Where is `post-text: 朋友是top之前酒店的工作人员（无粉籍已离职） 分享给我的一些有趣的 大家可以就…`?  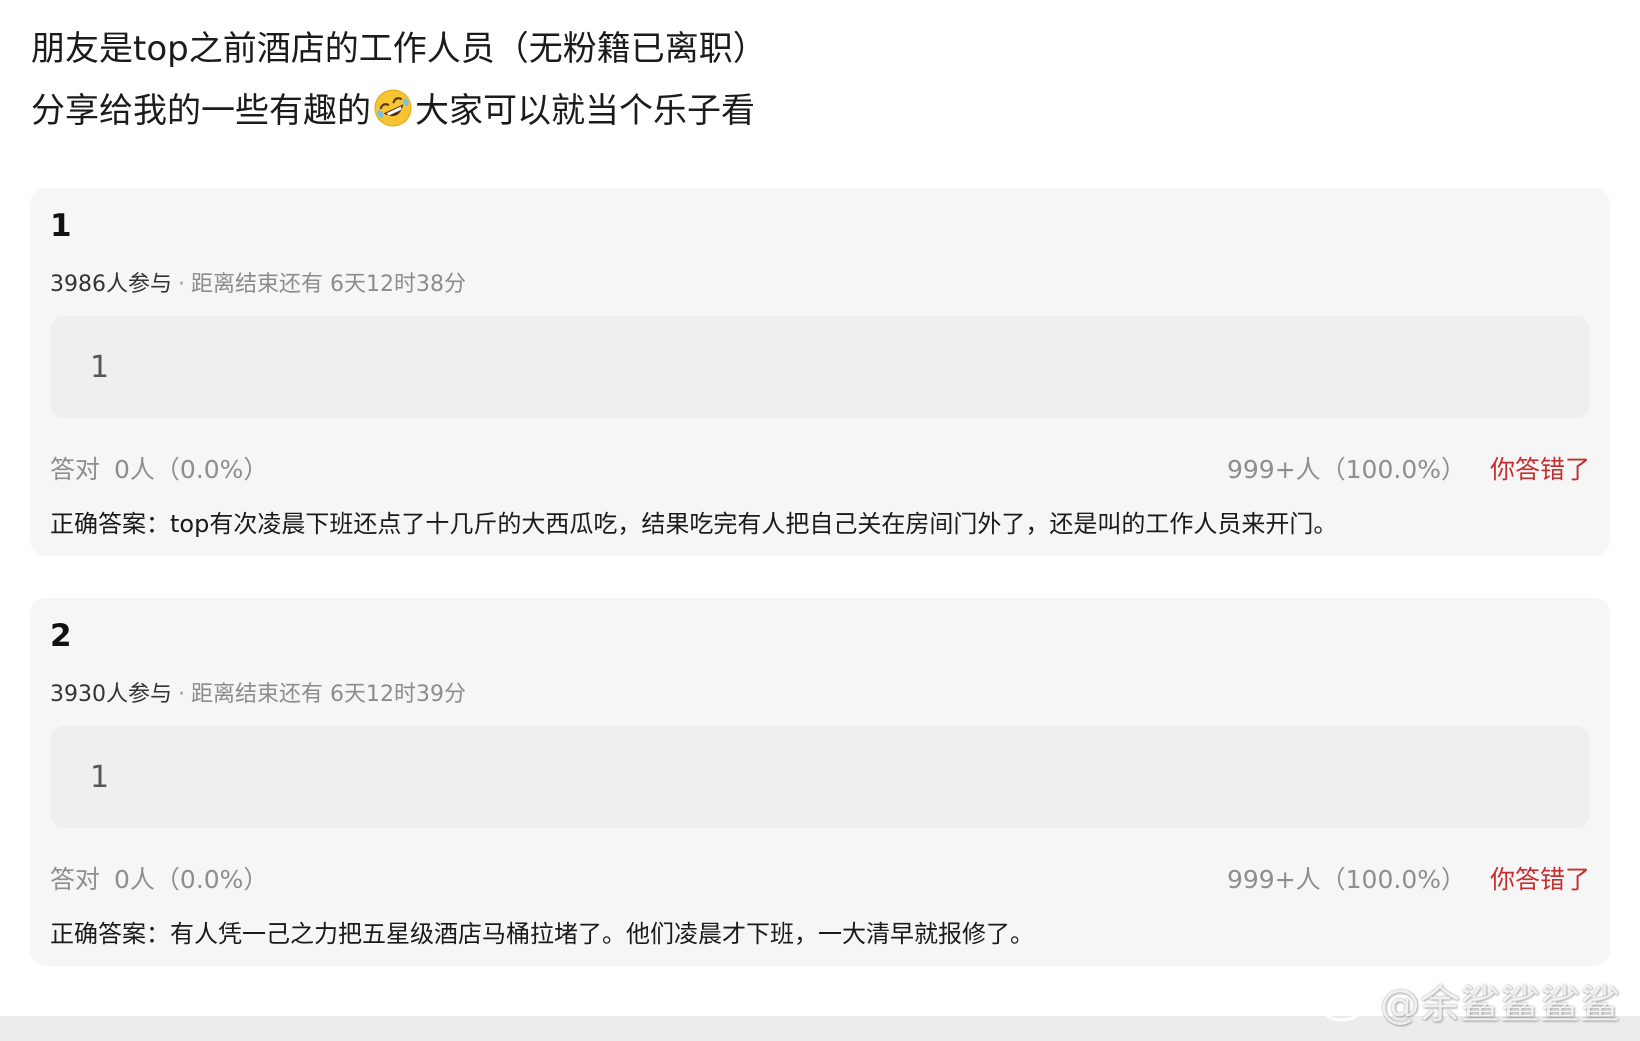 post-text: 朋友是top之前酒店的工作人员（无粉籍已离职） 分享给我的一些有趣的 大家可以就… is located at coordinates (399, 80).